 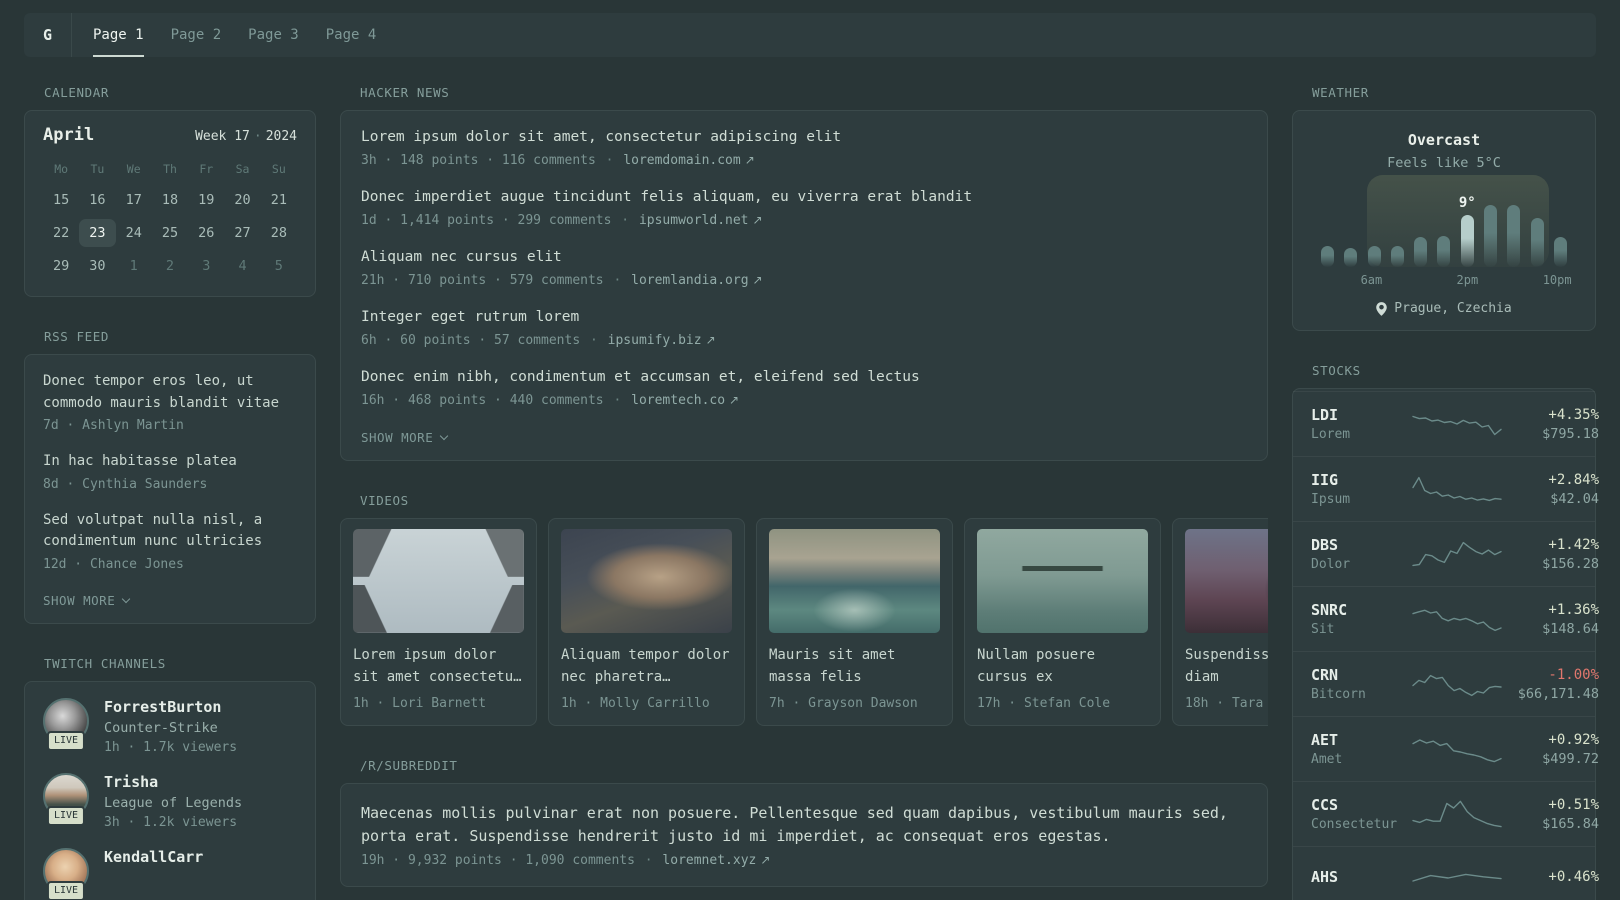 What do you see at coordinates (635, 703) in the screenshot?
I see `video-meta: 1h · Molly Carrillo` at bounding box center [635, 703].